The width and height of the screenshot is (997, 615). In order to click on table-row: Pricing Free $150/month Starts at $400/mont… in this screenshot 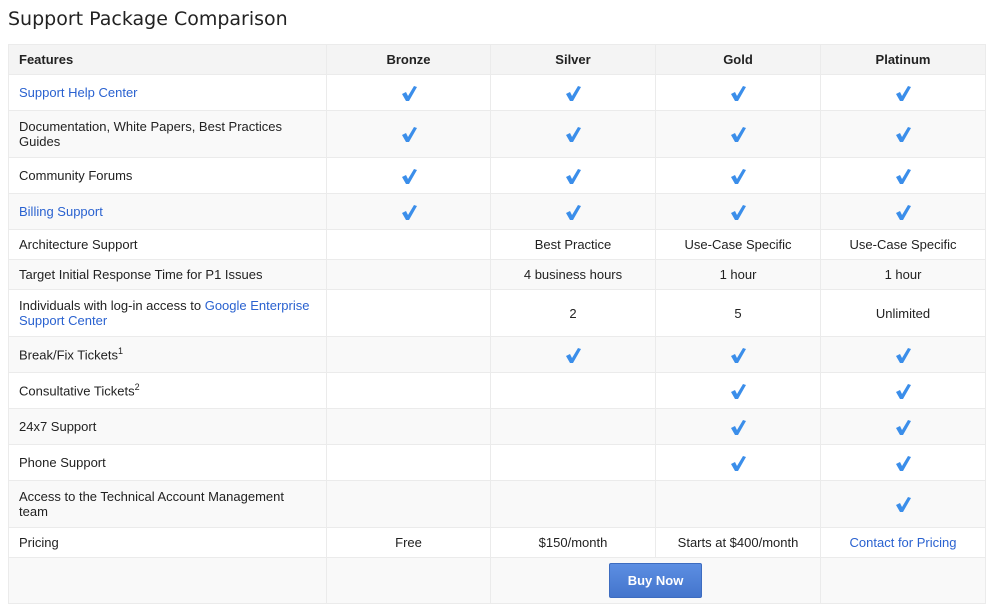, I will do `click(497, 542)`.